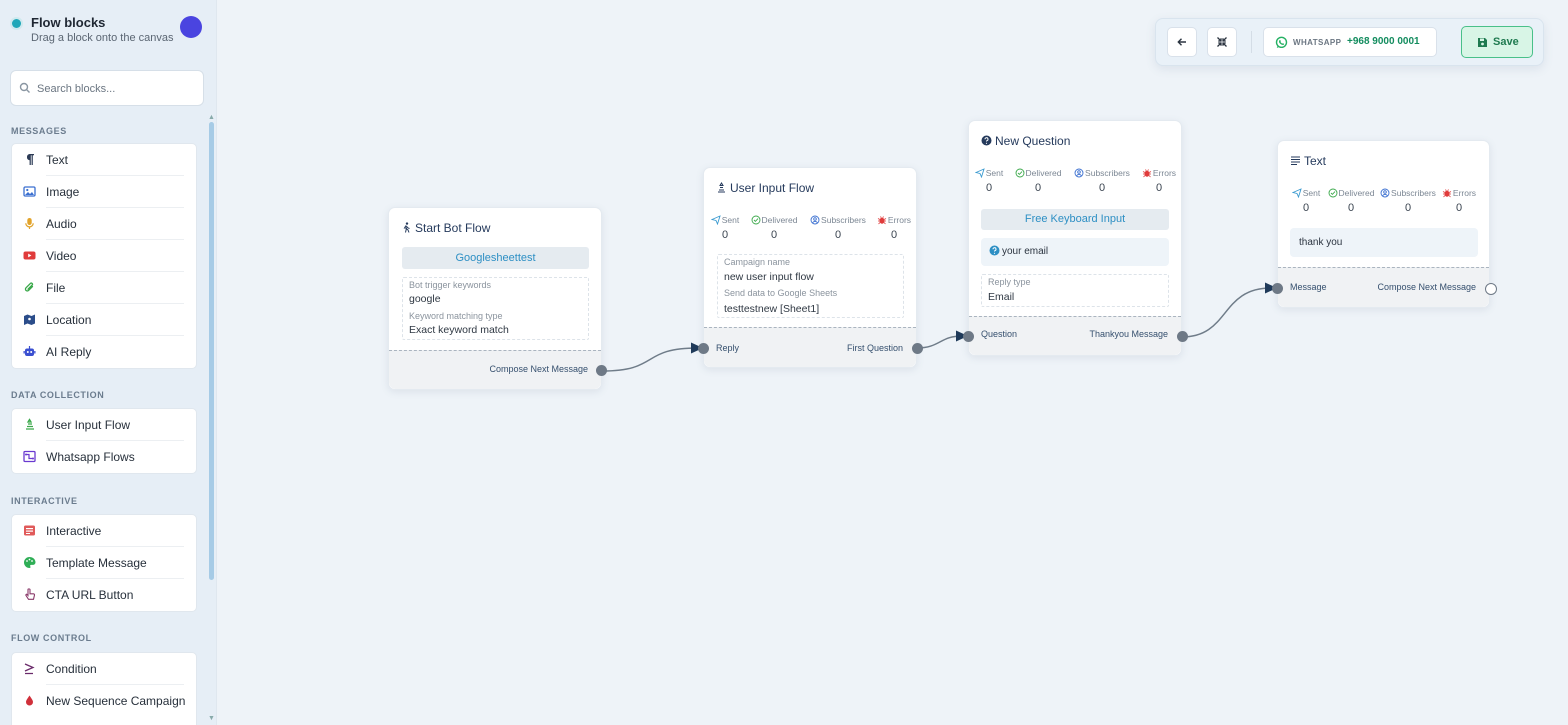  I want to click on whatsapp-number-badge: WHATSAPP +968 9000 0001, so click(1350, 42).